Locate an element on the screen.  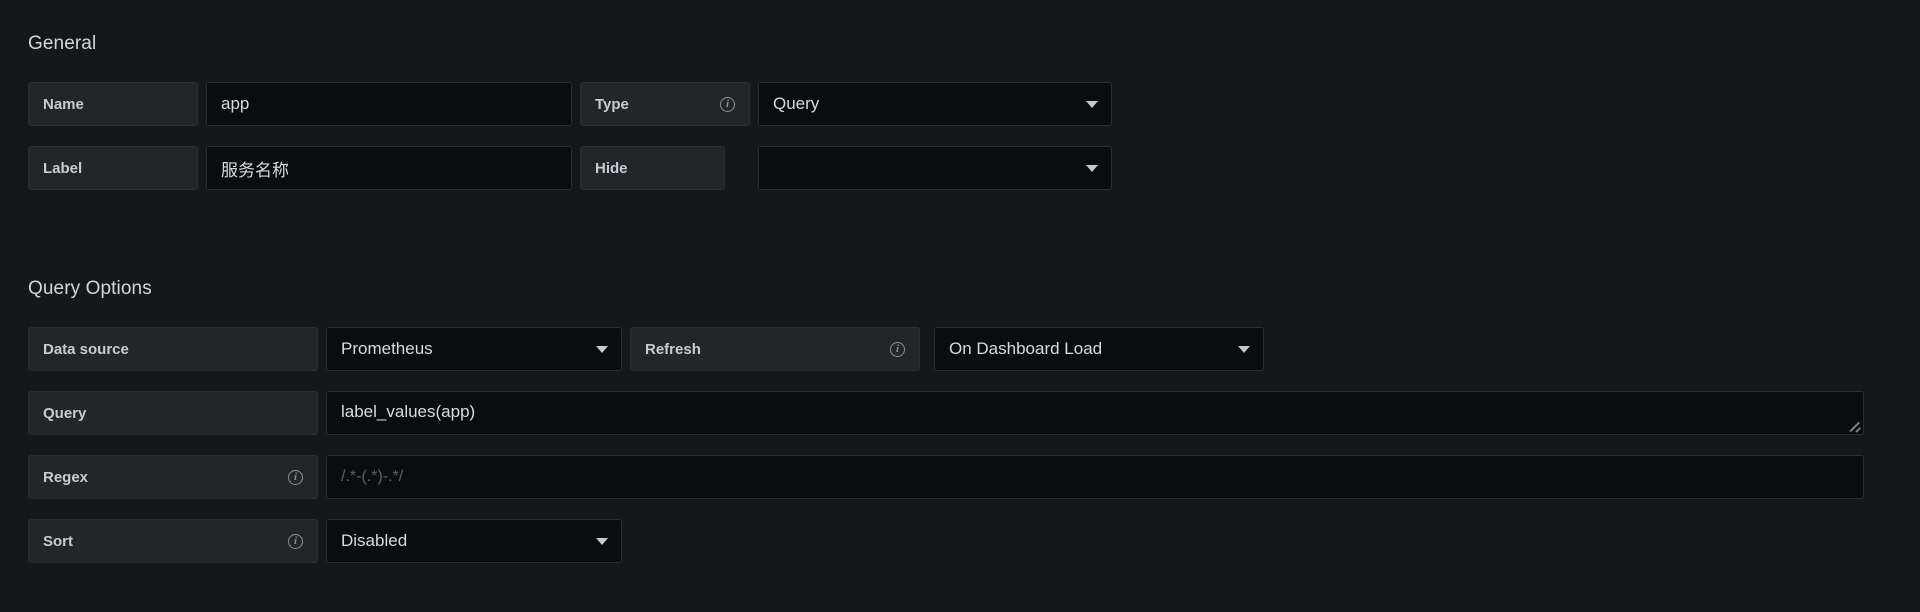
query-field-label: Query is located at coordinates (173, 413).